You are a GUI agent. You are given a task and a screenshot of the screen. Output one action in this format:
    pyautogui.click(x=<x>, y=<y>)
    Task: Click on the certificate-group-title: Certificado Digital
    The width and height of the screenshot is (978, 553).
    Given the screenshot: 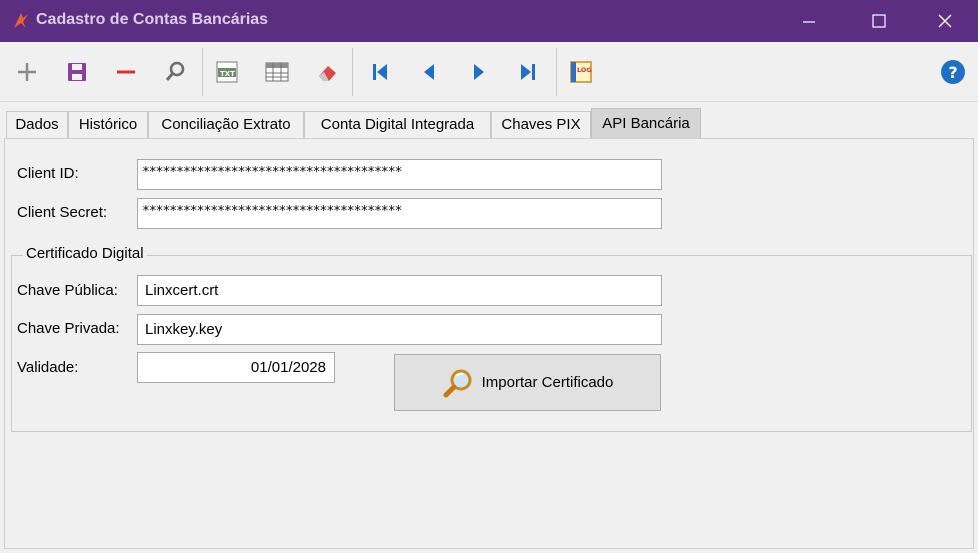 What is the action you would take?
    pyautogui.click(x=85, y=253)
    